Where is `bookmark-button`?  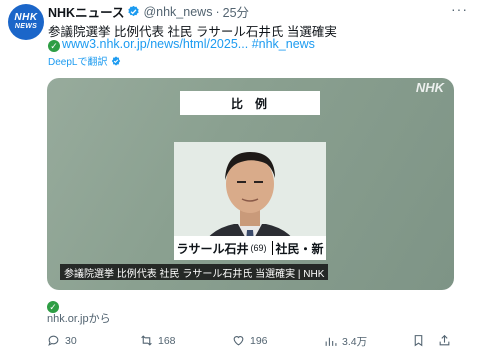 bookmark-button is located at coordinates (421, 340).